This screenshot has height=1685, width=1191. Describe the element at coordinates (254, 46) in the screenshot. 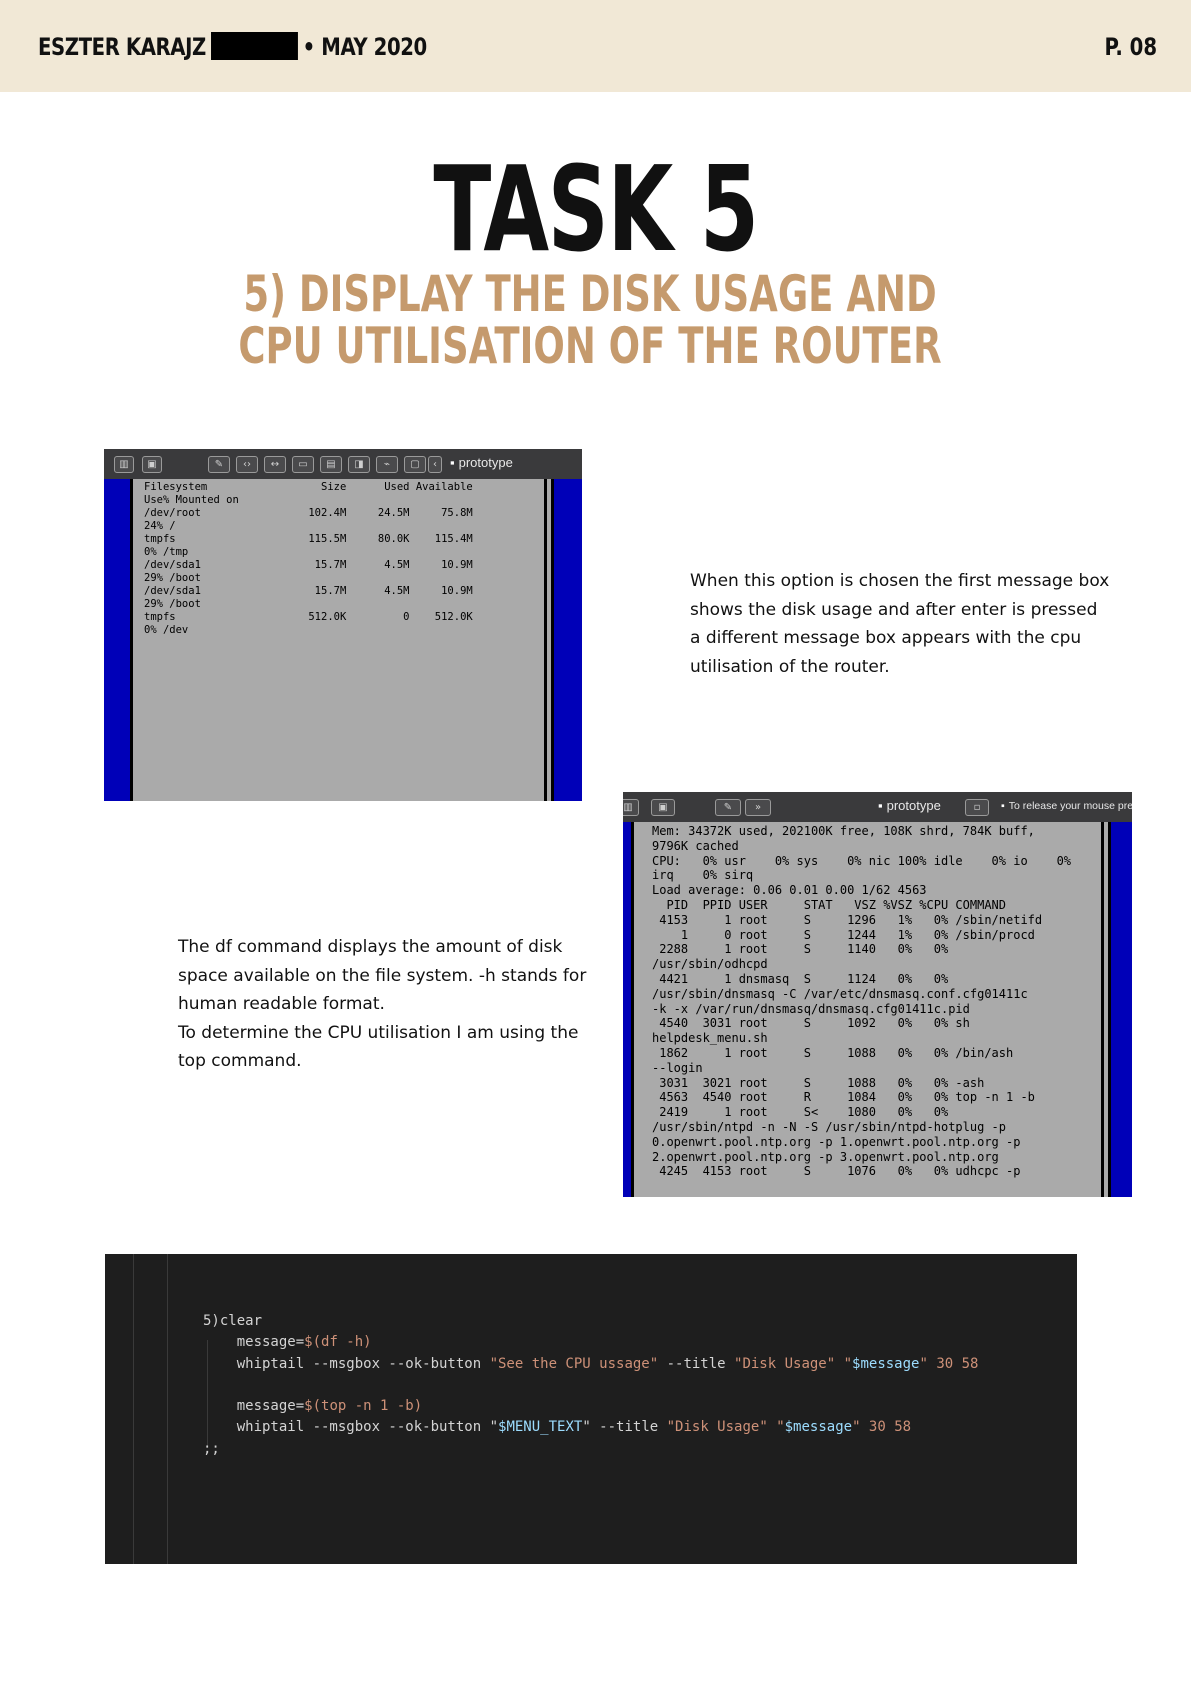

I see `redaction-bar` at that location.